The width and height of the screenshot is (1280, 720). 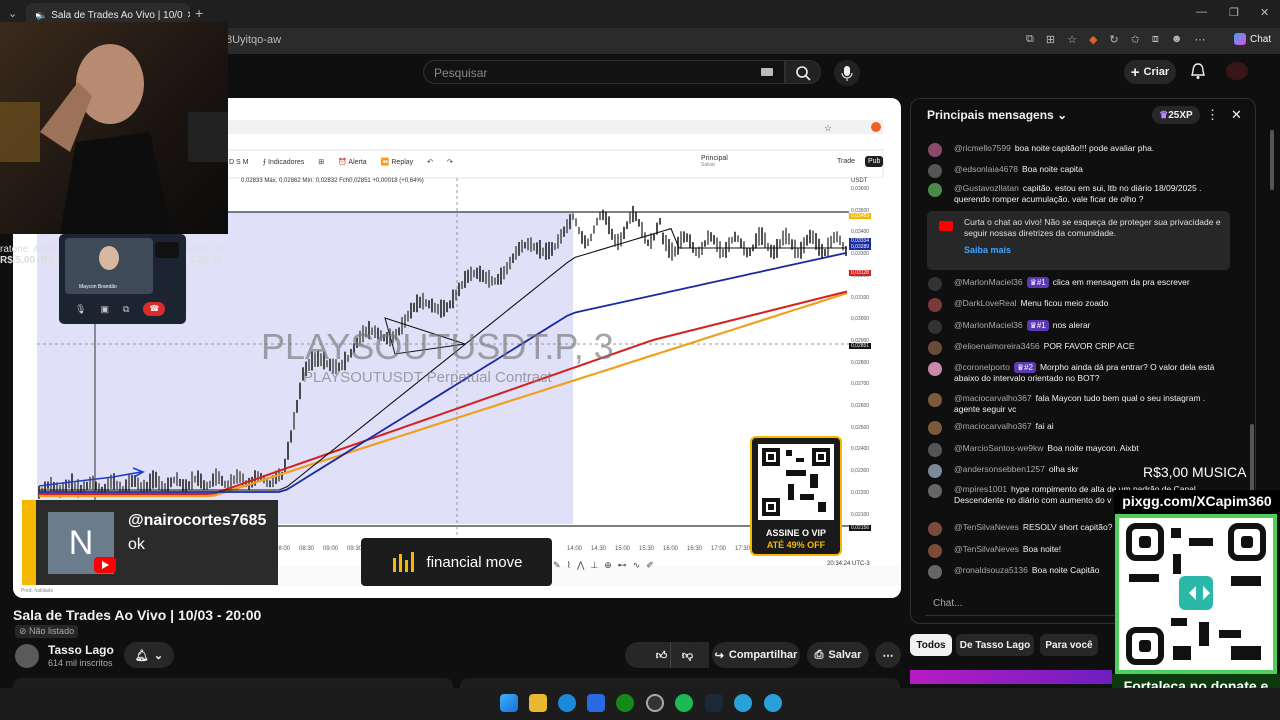 I want to click on notifications-button, so click(x=1198, y=73).